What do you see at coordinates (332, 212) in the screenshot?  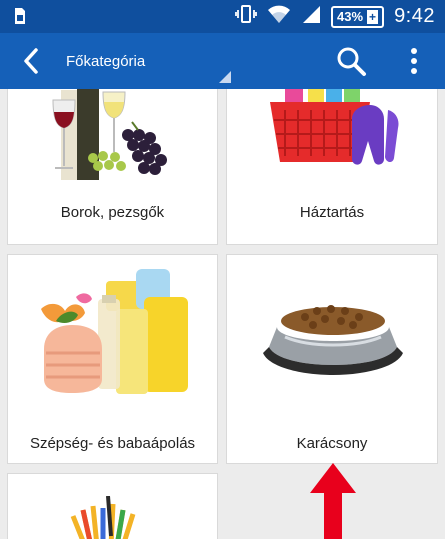 I see `category-label: Háztartás` at bounding box center [332, 212].